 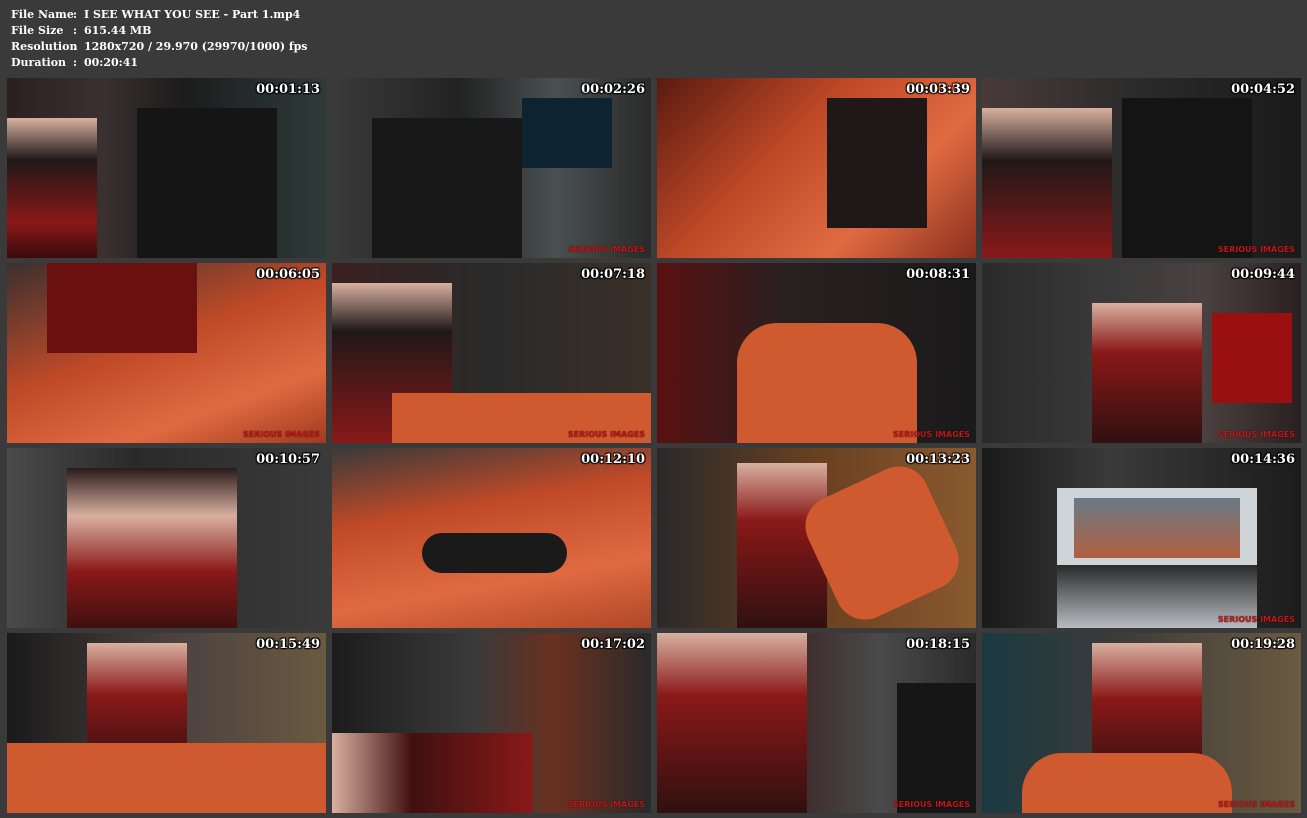 What do you see at coordinates (288, 644) in the screenshot?
I see `timestamp: 00:15:49` at bounding box center [288, 644].